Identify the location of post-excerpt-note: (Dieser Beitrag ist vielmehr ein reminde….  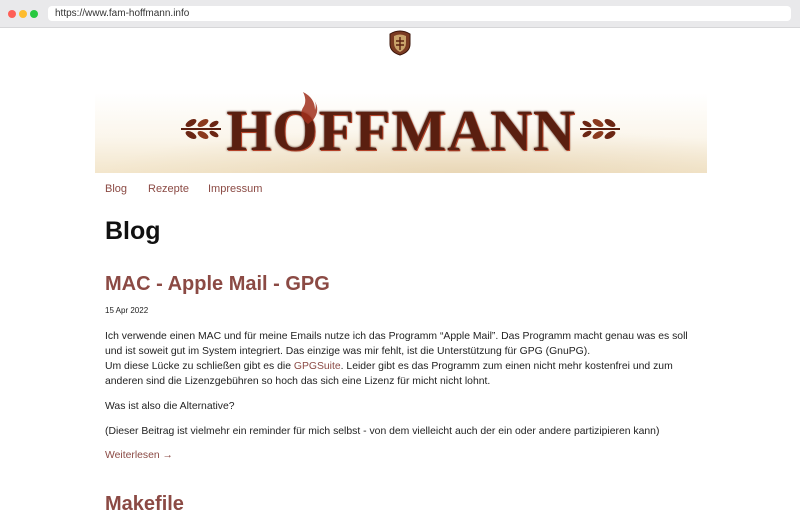
(382, 431).